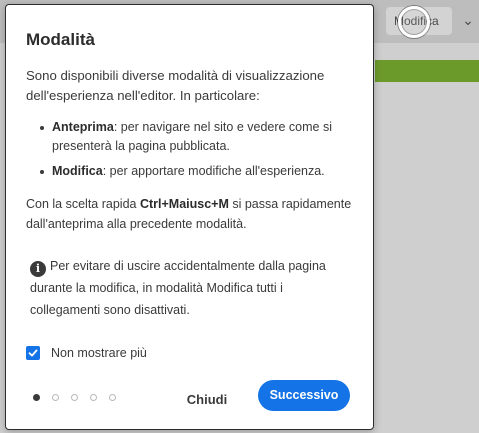 This screenshot has width=479, height=433. What do you see at coordinates (83, 127) in the screenshot?
I see `mode-term: Anteprima` at bounding box center [83, 127].